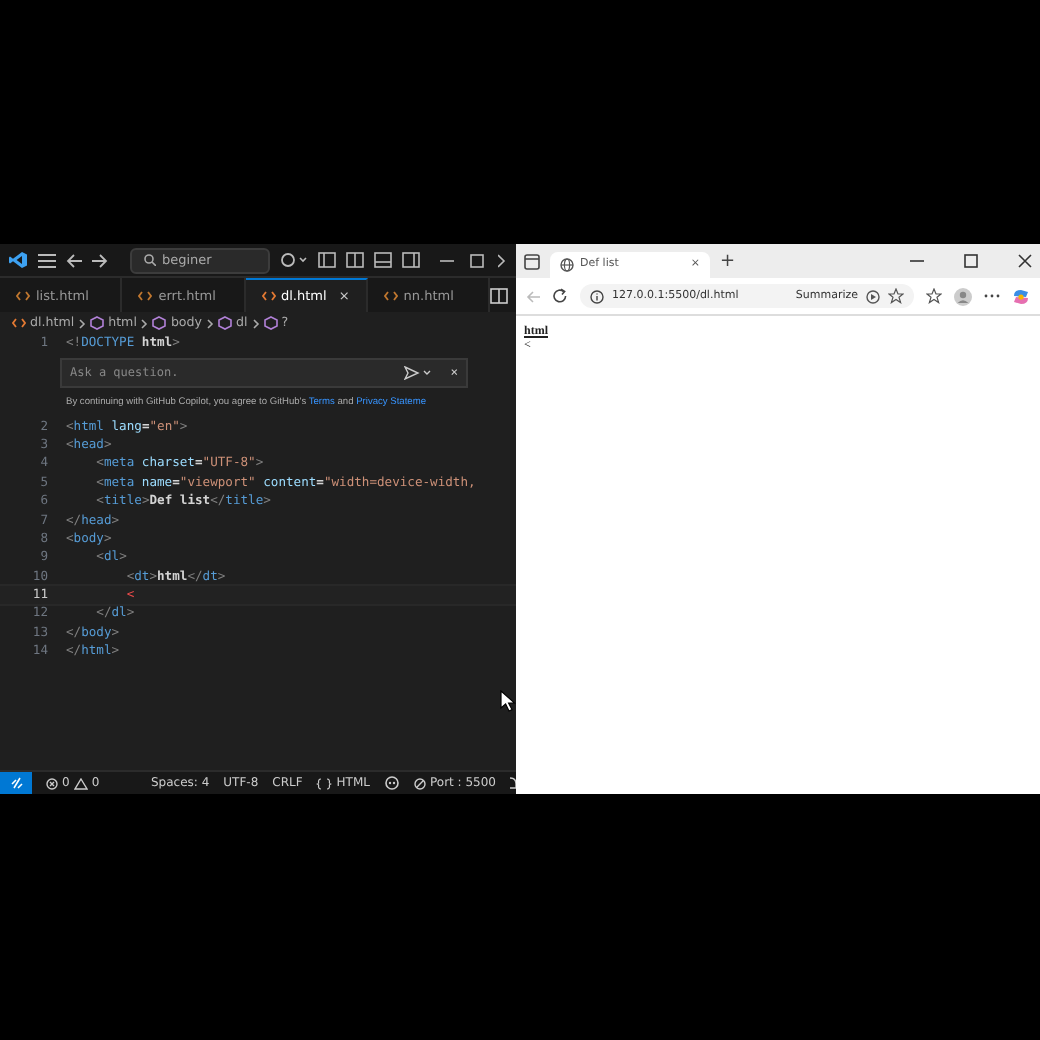 This screenshot has width=1040, height=1040. What do you see at coordinates (418, 373) in the screenshot?
I see `send-icon` at bounding box center [418, 373].